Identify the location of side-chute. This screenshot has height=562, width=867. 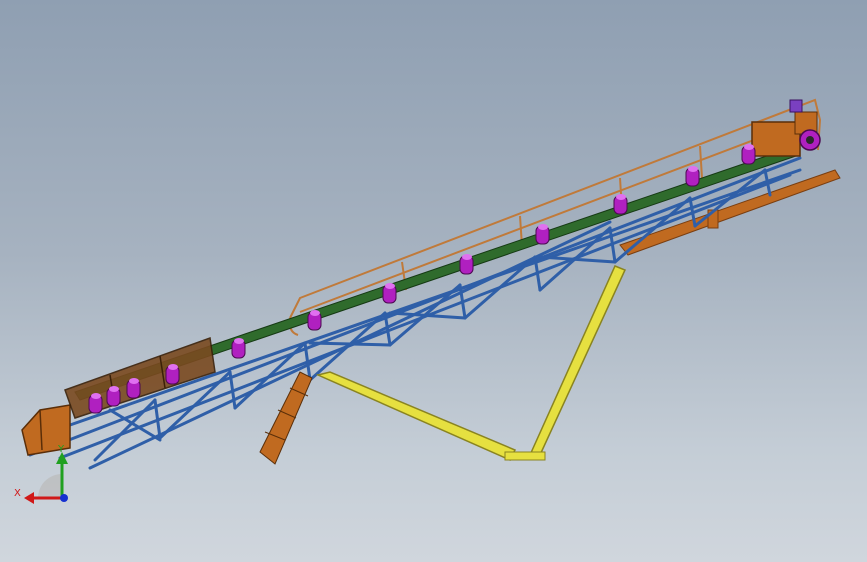
(286, 418).